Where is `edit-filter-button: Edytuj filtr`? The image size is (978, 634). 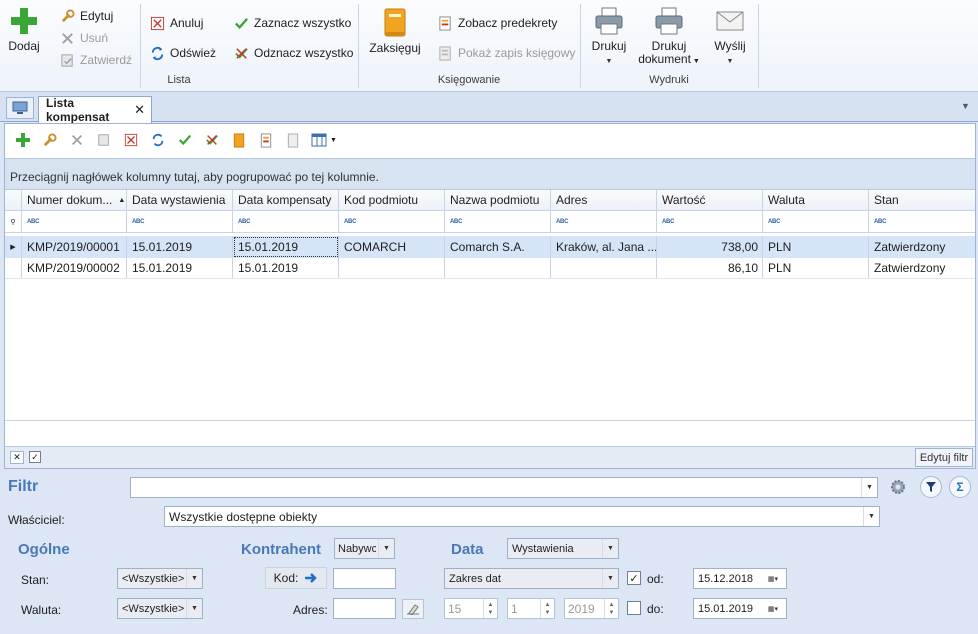 edit-filter-button: Edytuj filtr is located at coordinates (944, 457).